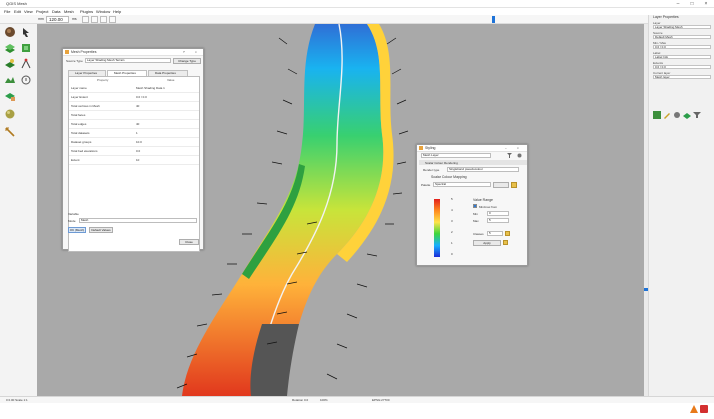 The image size is (714, 419). What do you see at coordinates (85, 19) in the screenshot?
I see `first-frame-button` at bounding box center [85, 19].